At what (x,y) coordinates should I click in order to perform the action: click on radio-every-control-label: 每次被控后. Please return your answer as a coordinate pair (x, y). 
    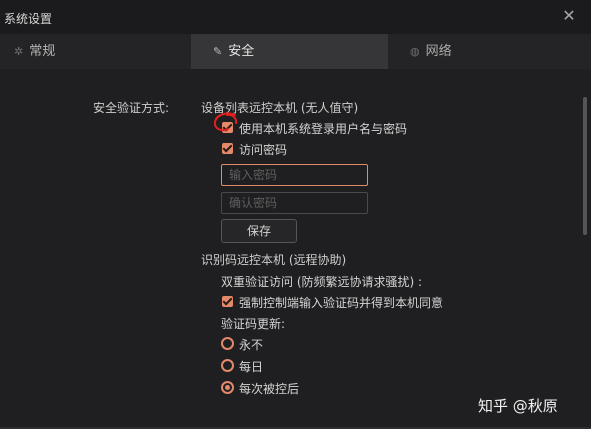
    Looking at the image, I should click on (269, 389).